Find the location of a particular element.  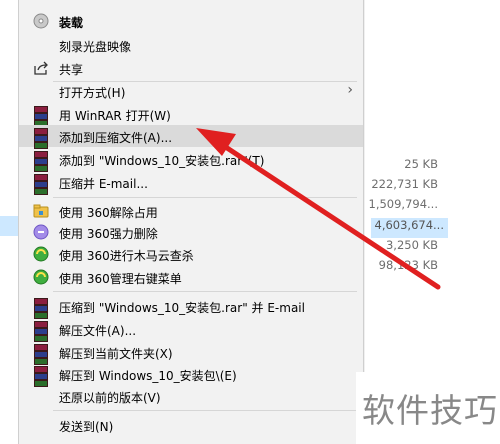

watermark: 软件技巧 is located at coordinates (428, 408).